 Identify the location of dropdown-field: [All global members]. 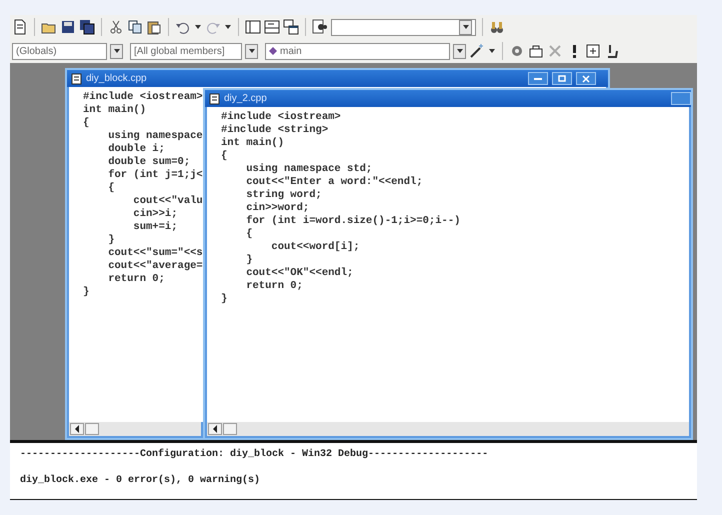
(186, 51).